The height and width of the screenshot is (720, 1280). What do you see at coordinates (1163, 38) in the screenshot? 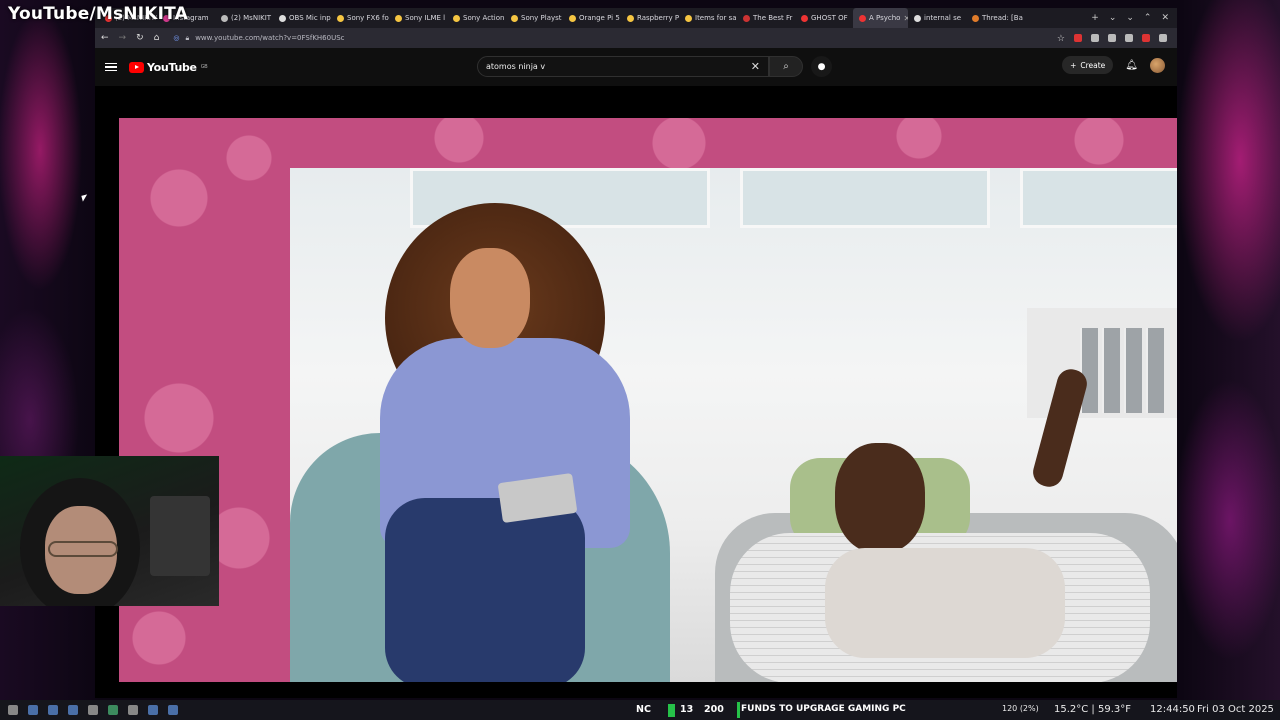
I see `app-menu-icon` at bounding box center [1163, 38].